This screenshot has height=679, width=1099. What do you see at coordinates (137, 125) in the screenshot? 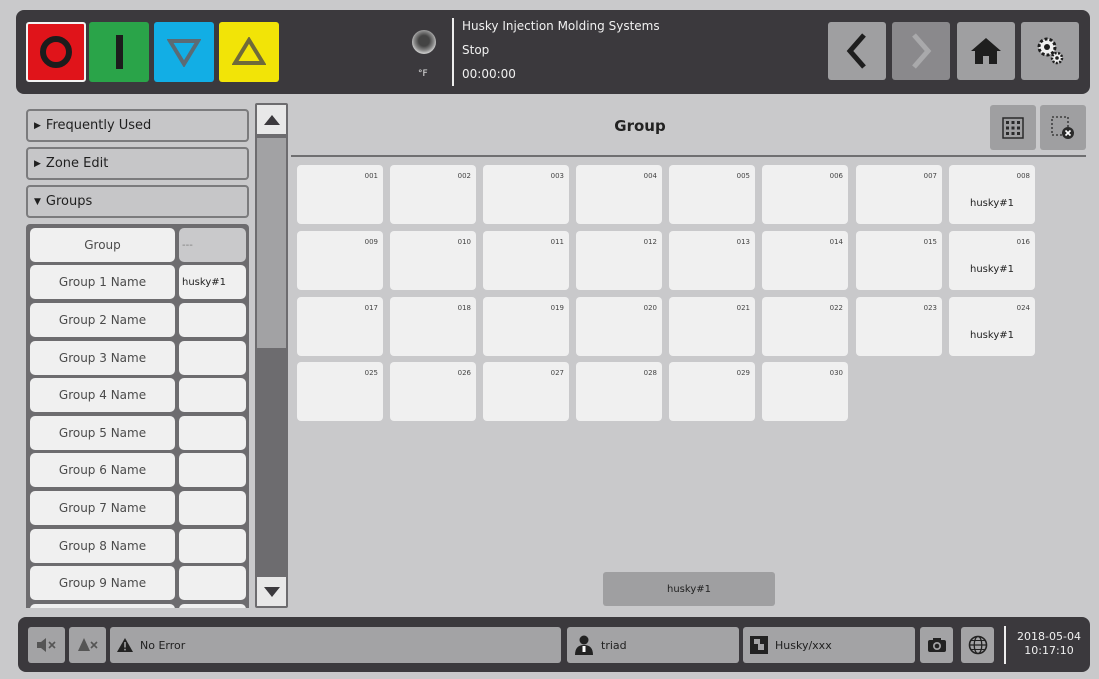
I see `section-frequently-used: ▶ Frequently Used` at bounding box center [137, 125].